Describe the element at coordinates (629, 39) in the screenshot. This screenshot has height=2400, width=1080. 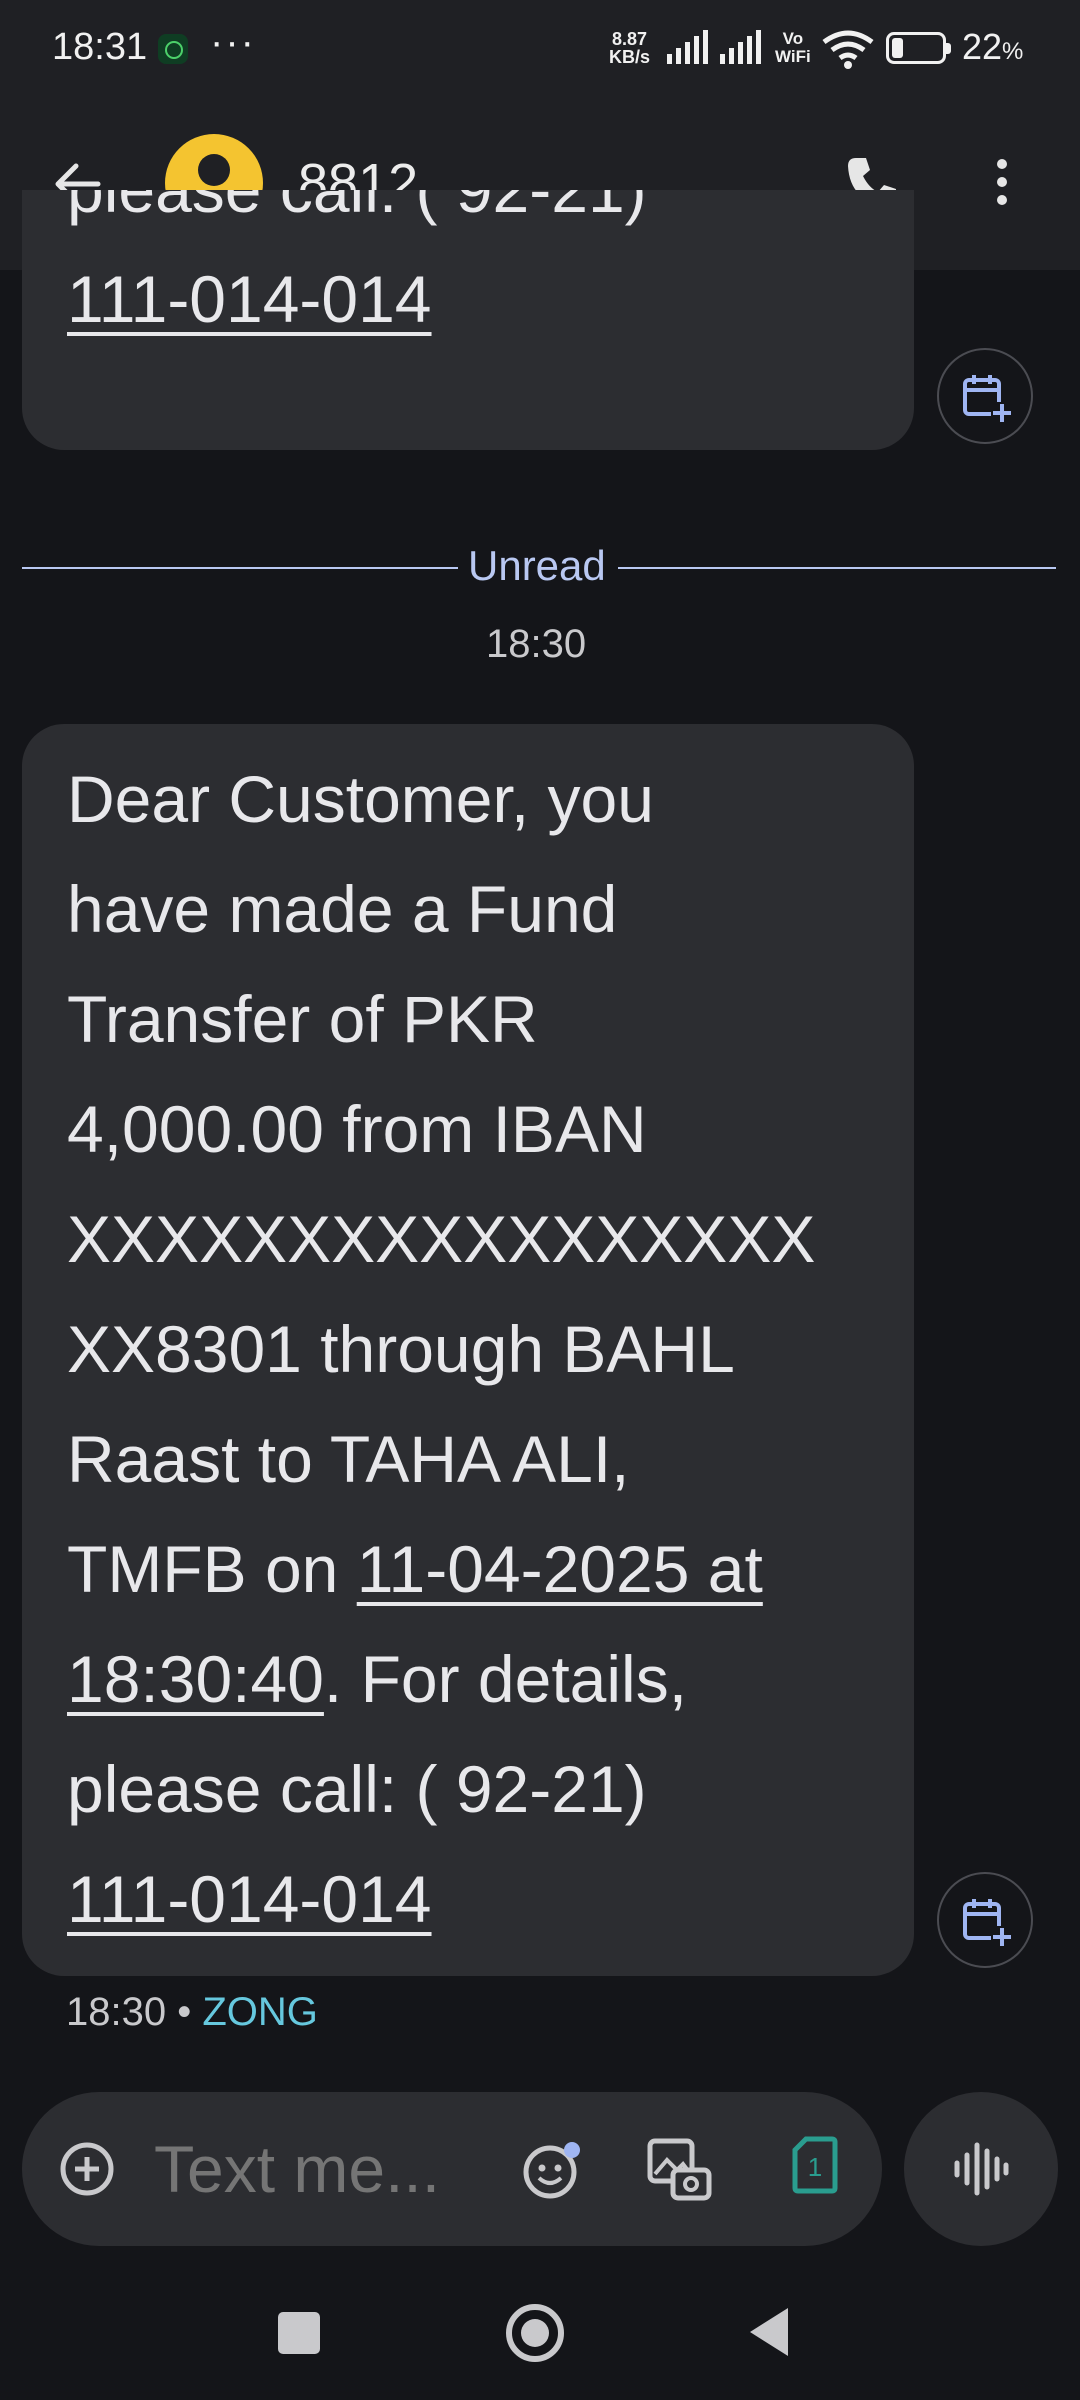
I see `network-speed-value: 8.87` at that location.